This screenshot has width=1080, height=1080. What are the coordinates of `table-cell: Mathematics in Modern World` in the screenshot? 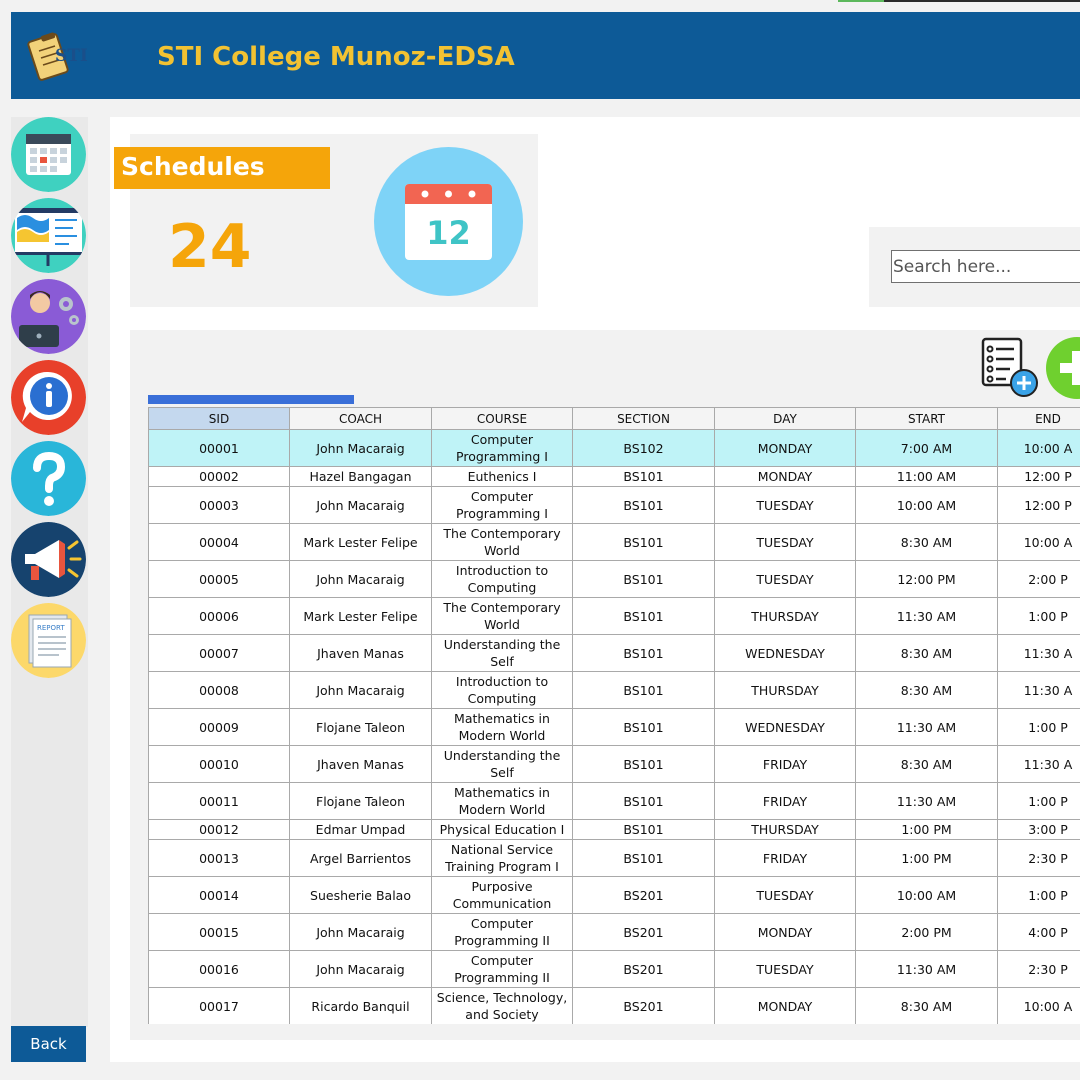 It's located at (502, 727).